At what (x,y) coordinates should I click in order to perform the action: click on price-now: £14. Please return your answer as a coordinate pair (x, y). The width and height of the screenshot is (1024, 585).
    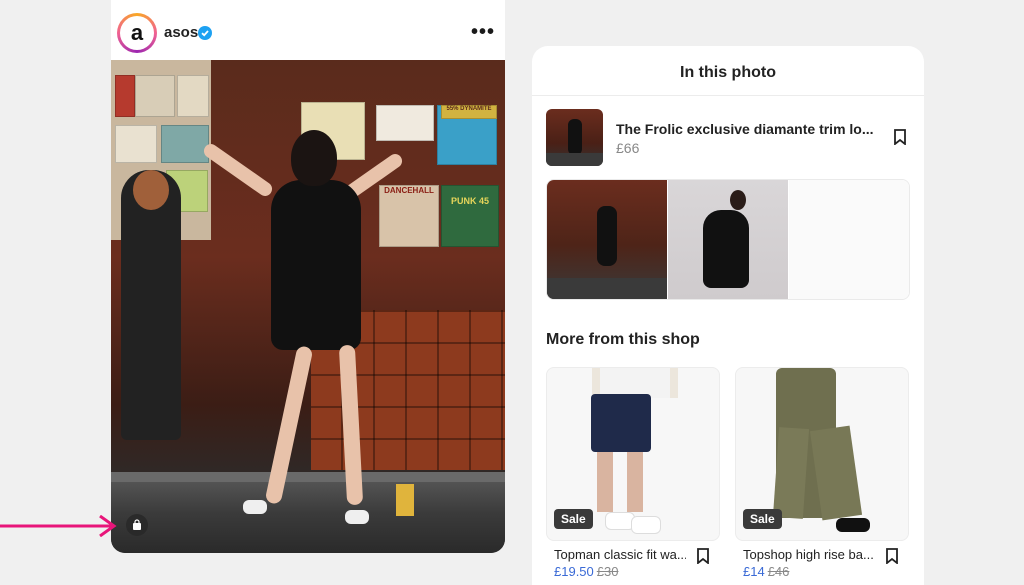
    Looking at the image, I should click on (754, 571).